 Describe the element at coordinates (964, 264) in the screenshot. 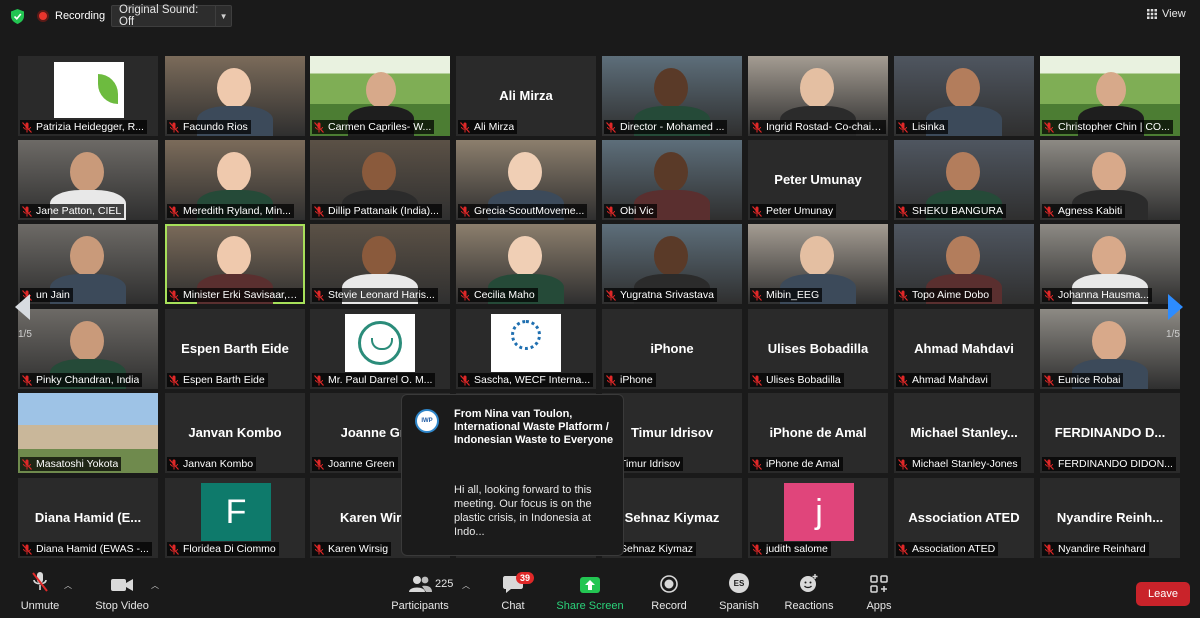

I see `participant-tile: Topo Aime Dobo` at that location.